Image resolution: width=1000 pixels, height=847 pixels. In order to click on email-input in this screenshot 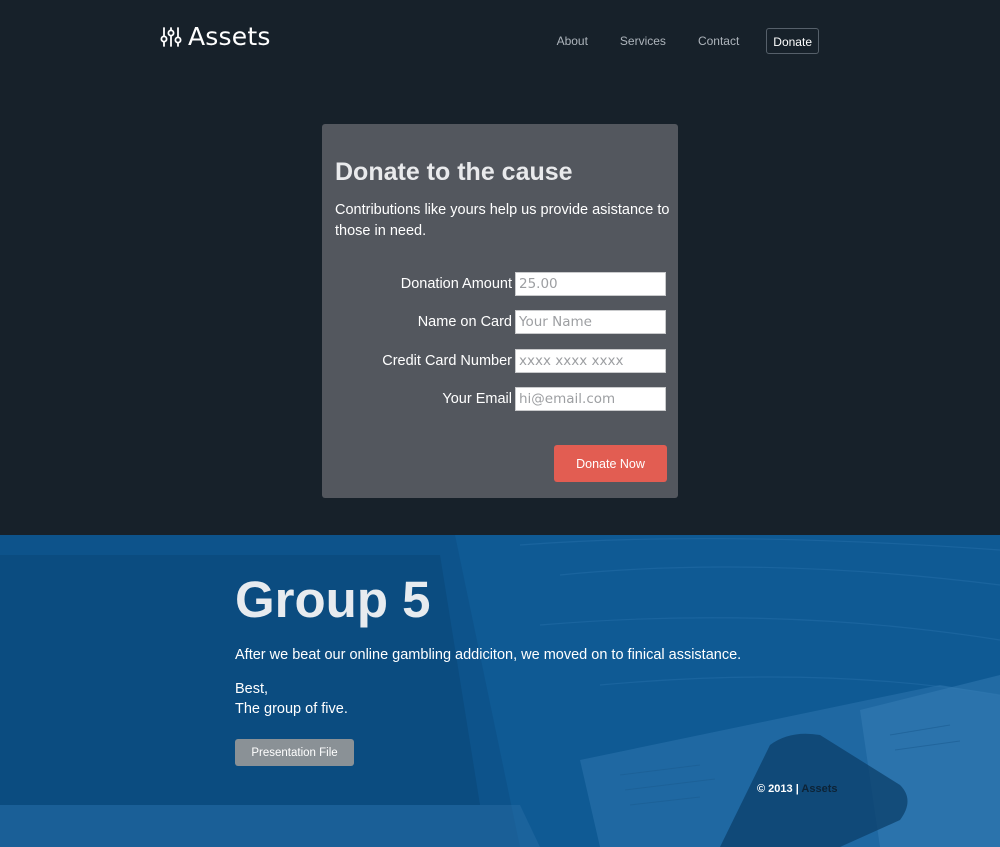, I will do `click(590, 399)`.